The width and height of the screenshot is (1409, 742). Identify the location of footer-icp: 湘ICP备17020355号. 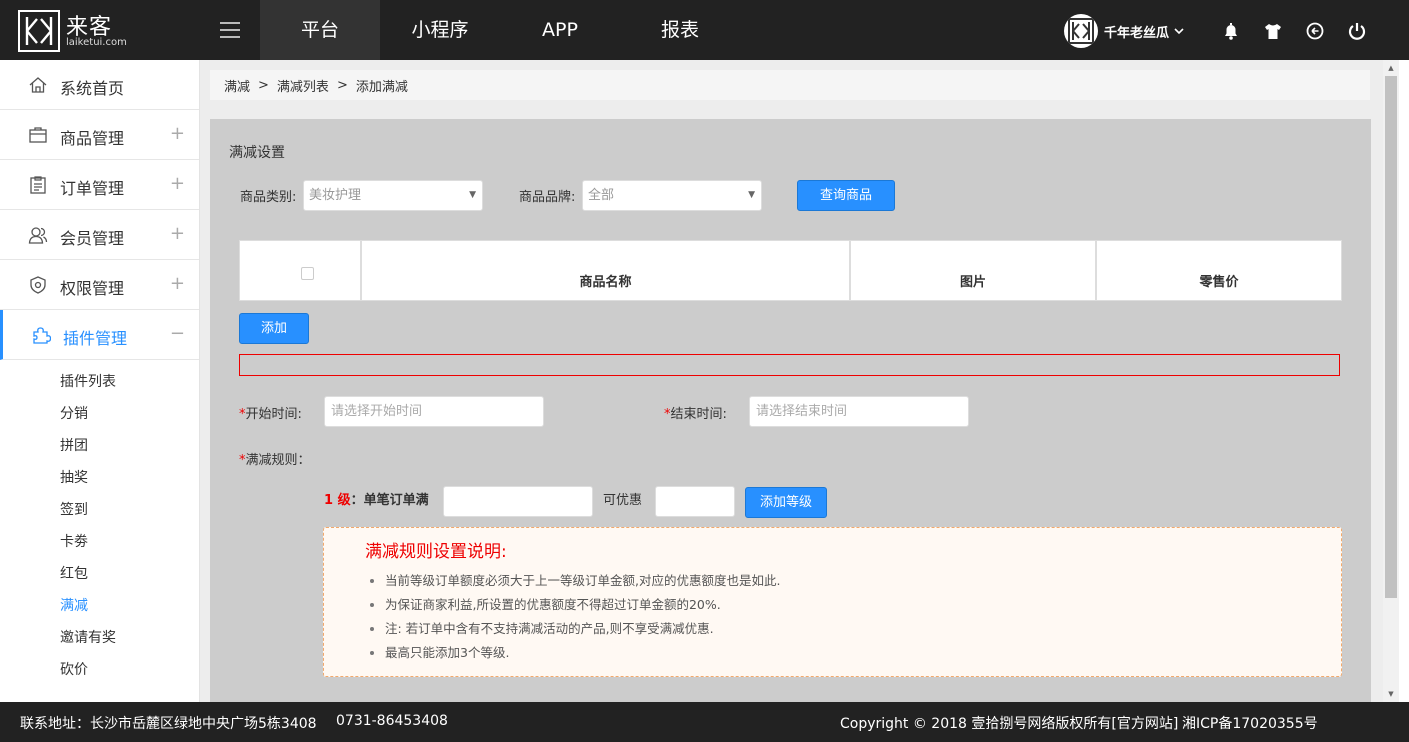
(1250, 723).